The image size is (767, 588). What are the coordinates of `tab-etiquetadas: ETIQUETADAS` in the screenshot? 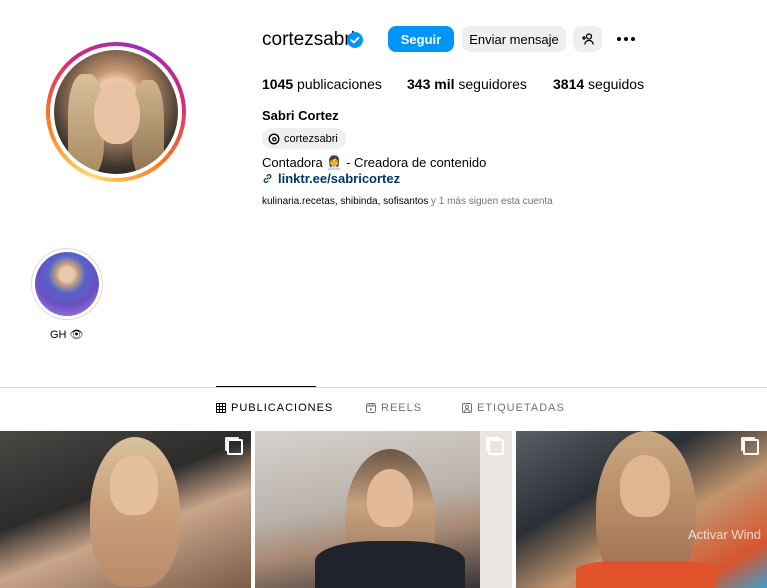 It's located at (513, 408).